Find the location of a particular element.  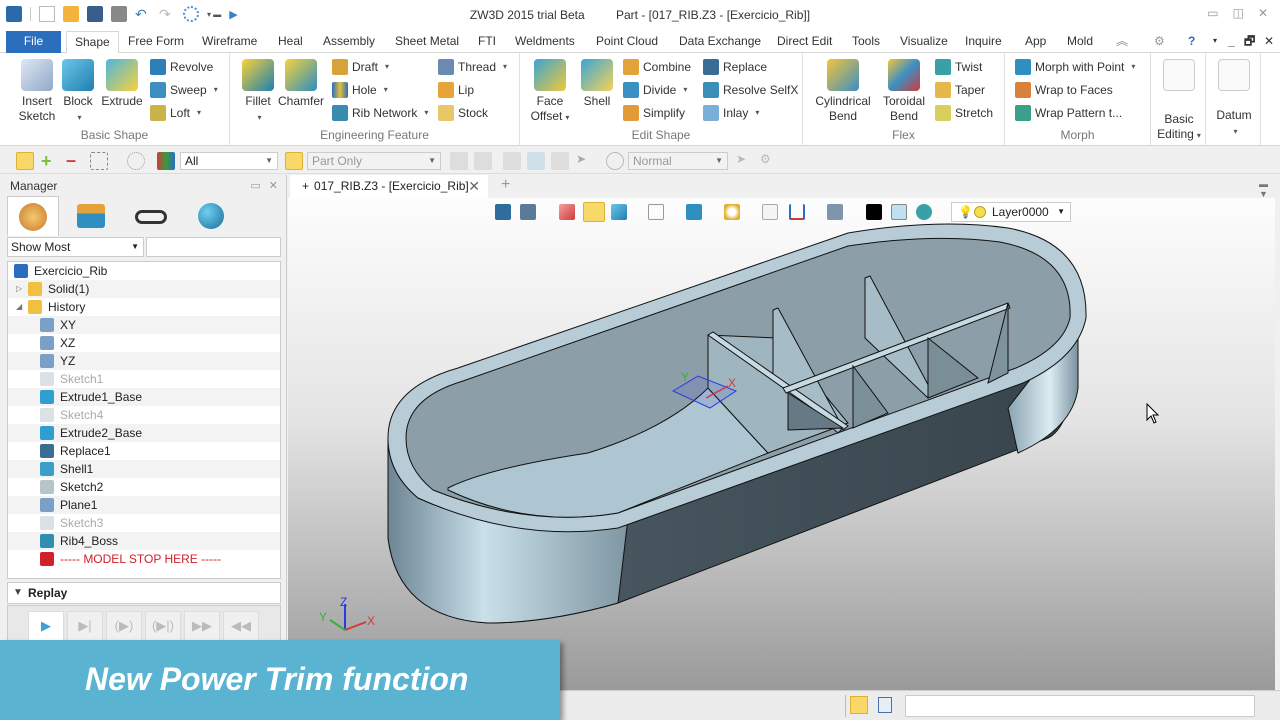

close-icon: ✕ is located at coordinates (1263, 13).